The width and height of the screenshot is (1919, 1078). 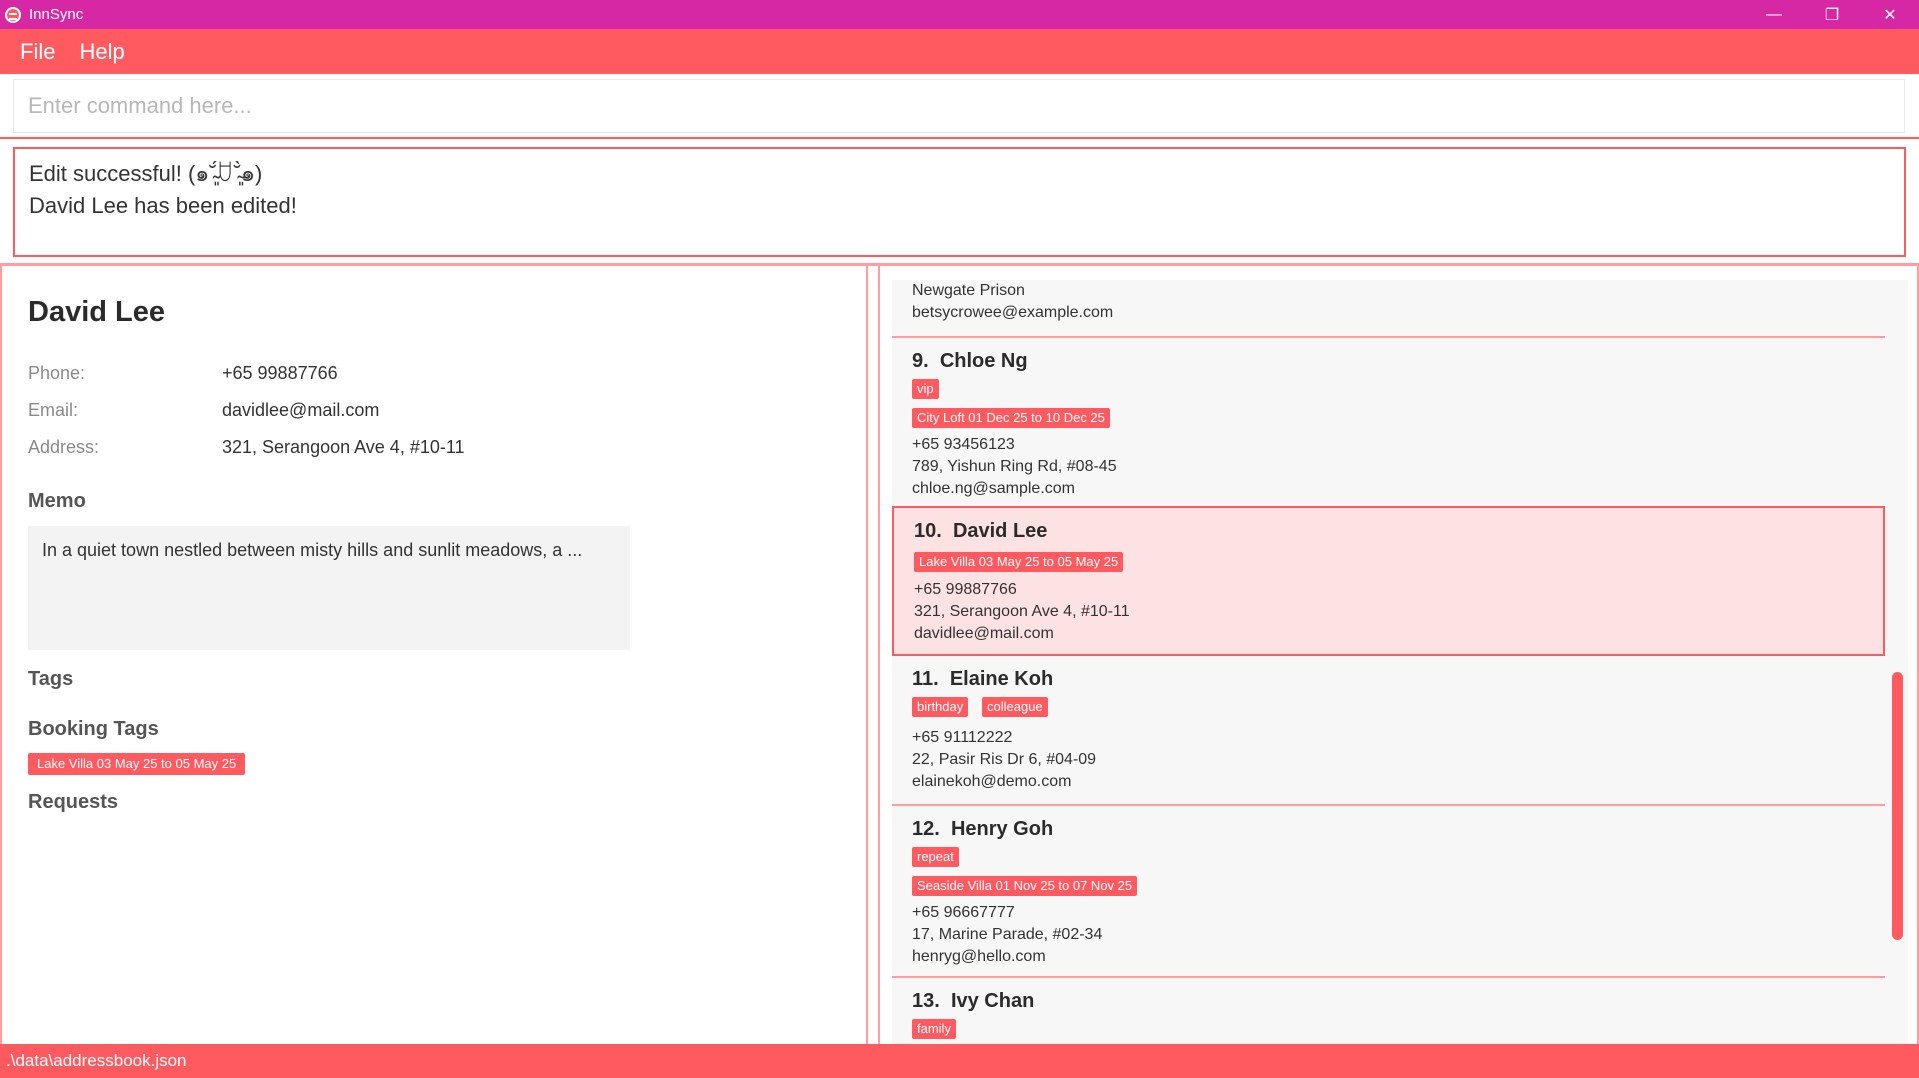 What do you see at coordinates (959, 14) in the screenshot?
I see `title-bar: InnSync — ❐ ✕` at bounding box center [959, 14].